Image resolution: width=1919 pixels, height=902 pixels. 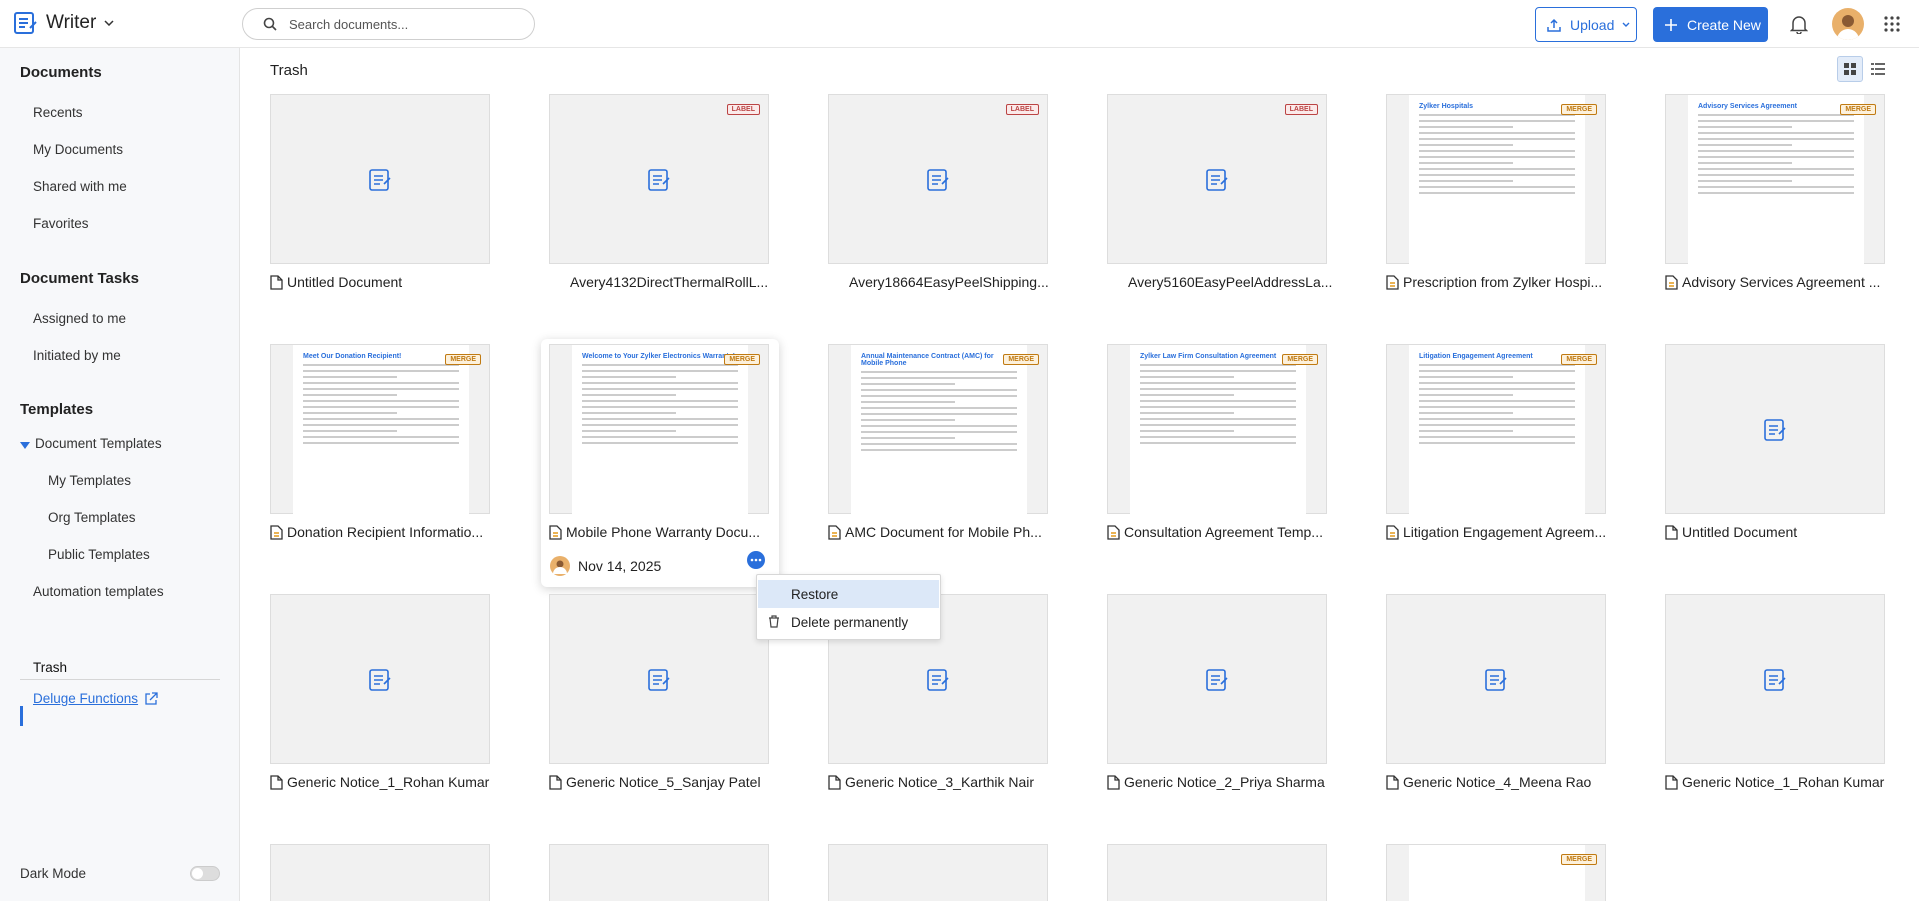 I want to click on dark-mode-label: Dark Mode, so click(x=53, y=873).